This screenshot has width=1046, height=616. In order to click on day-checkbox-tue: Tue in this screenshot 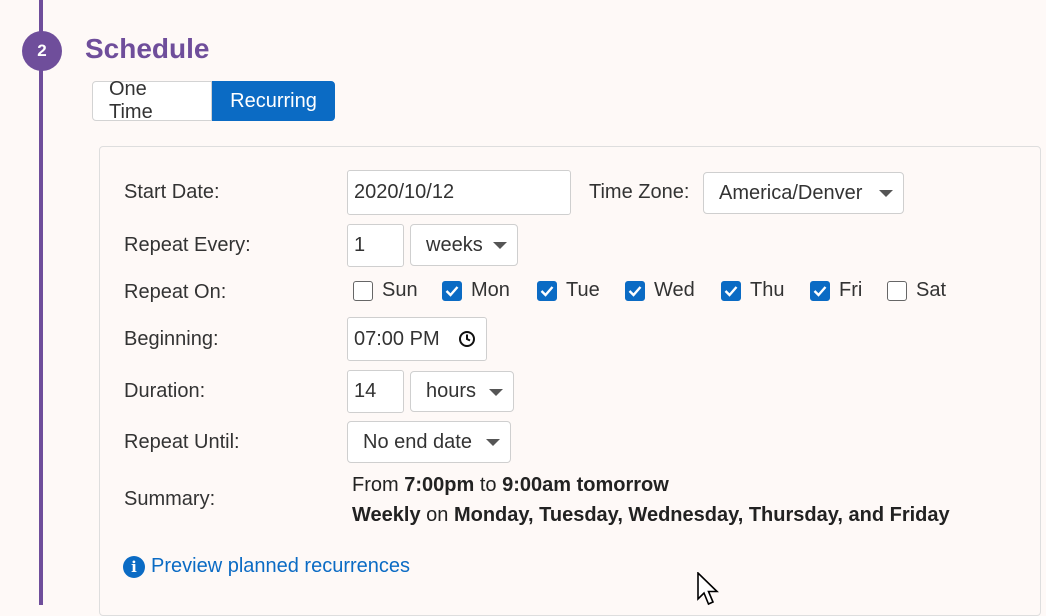, I will do `click(568, 290)`.